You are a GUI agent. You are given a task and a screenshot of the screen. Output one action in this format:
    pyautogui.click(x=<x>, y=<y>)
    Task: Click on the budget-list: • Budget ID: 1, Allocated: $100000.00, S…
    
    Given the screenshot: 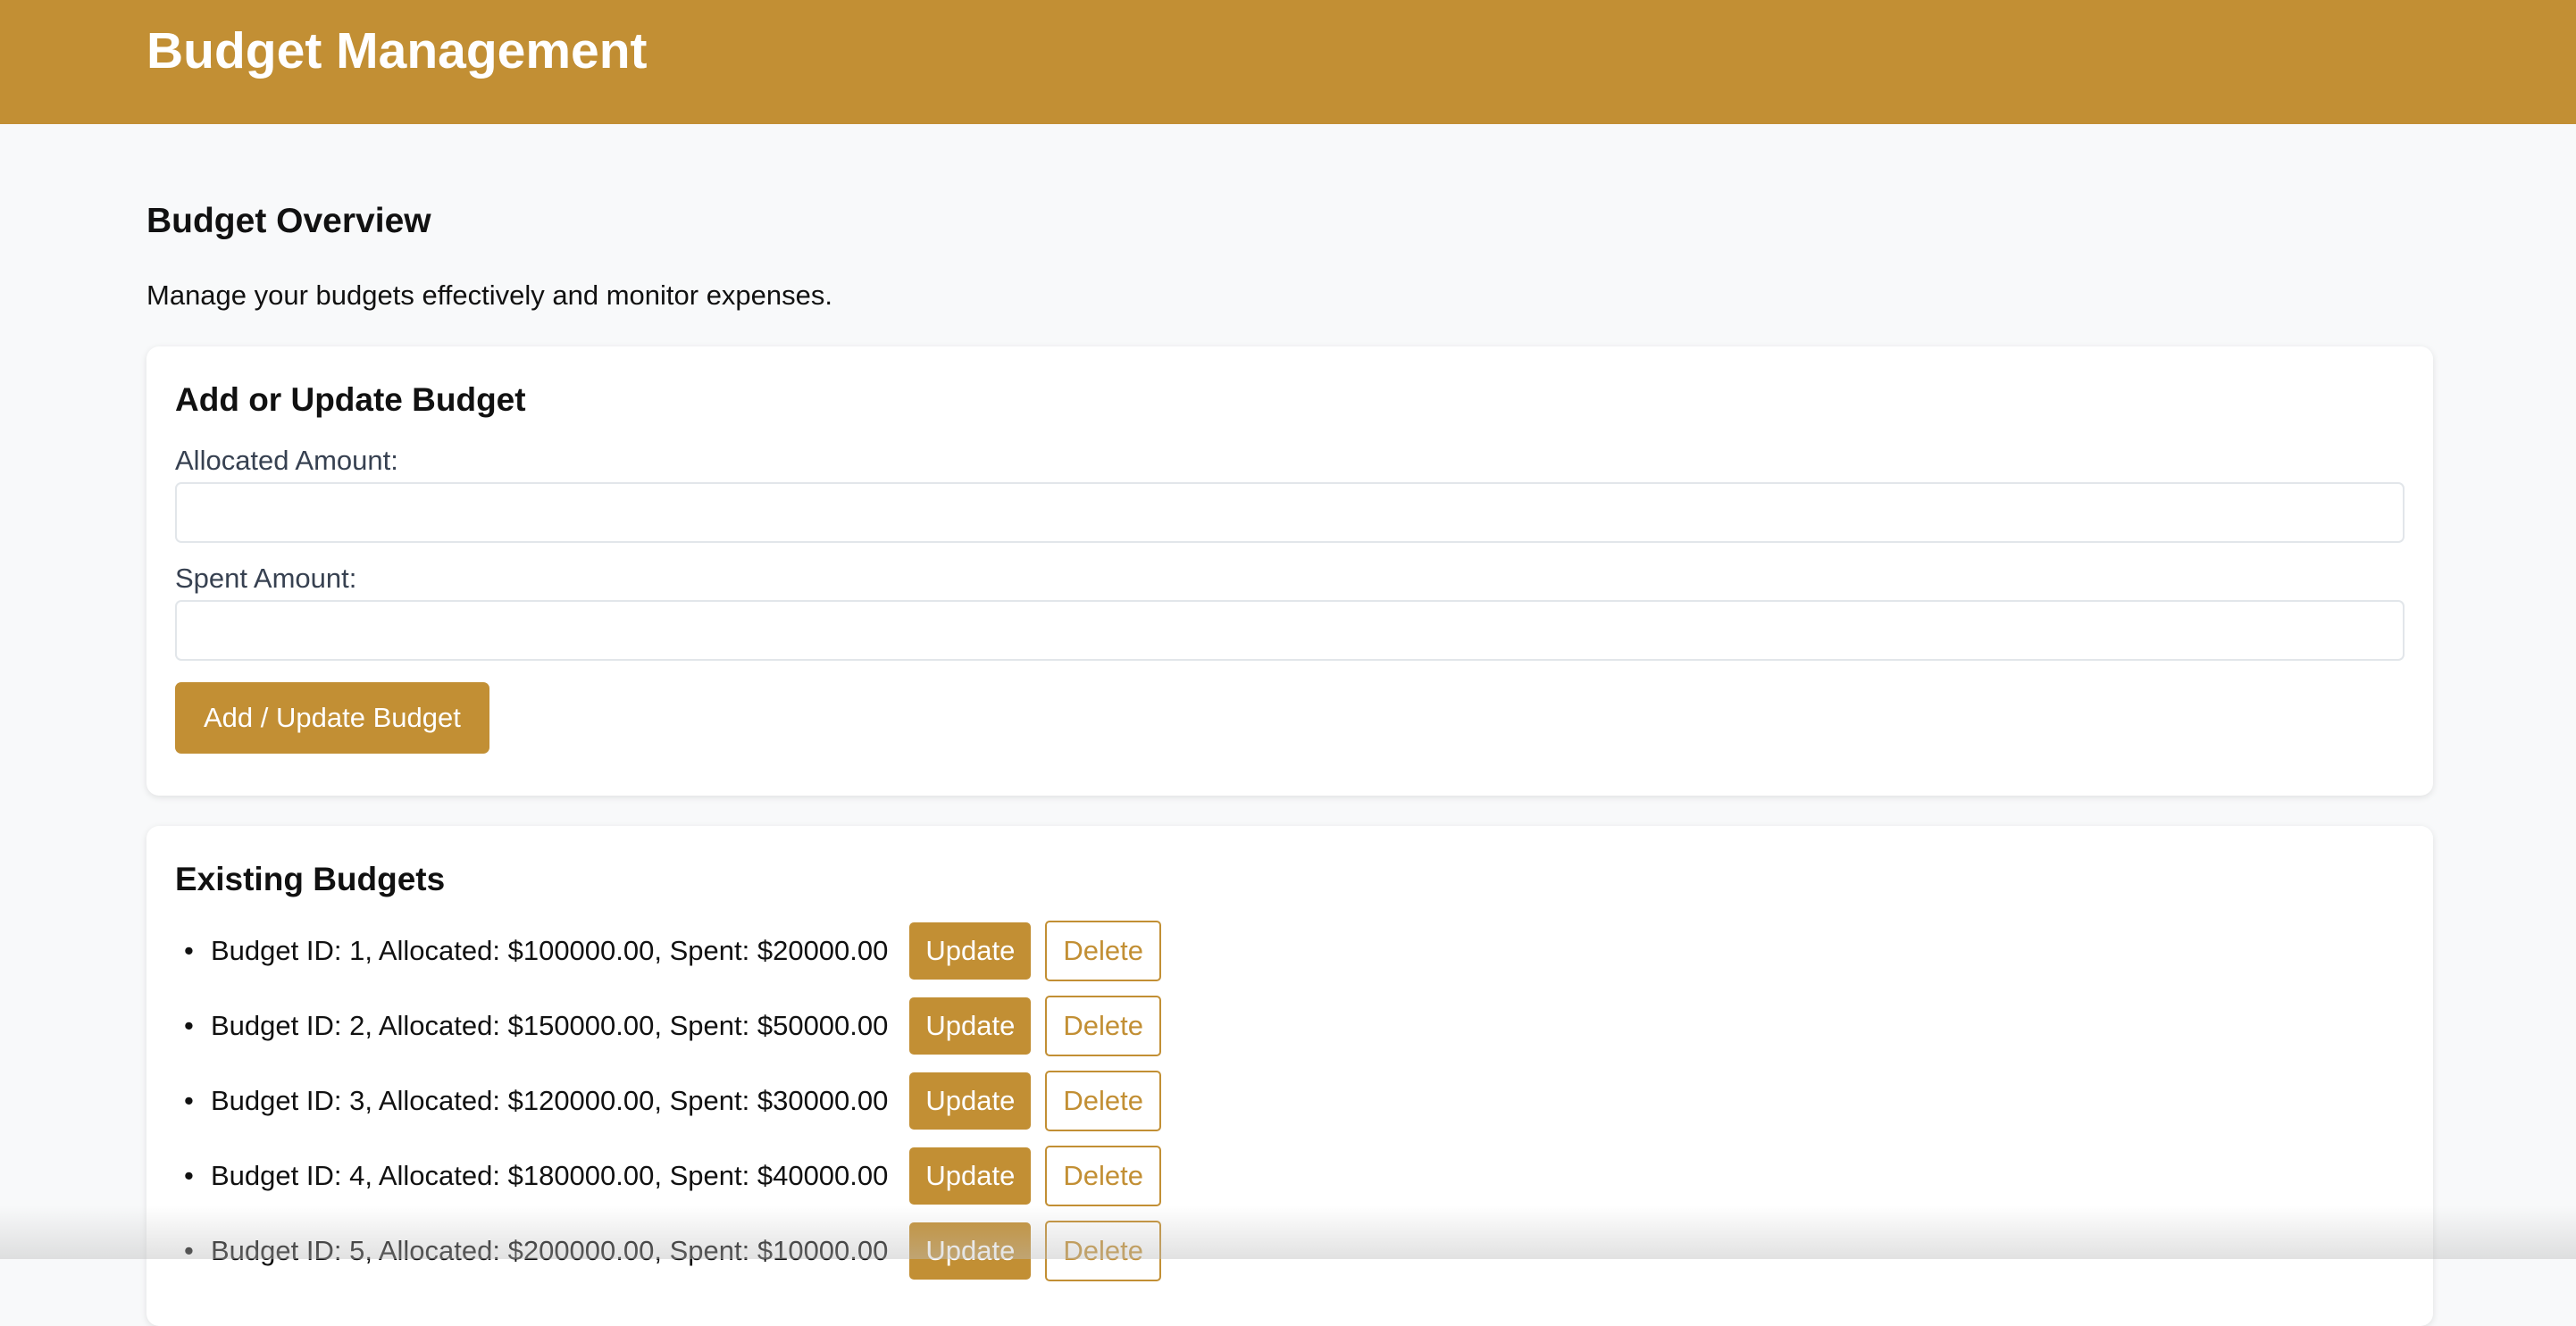 What is the action you would take?
    pyautogui.click(x=668, y=1100)
    